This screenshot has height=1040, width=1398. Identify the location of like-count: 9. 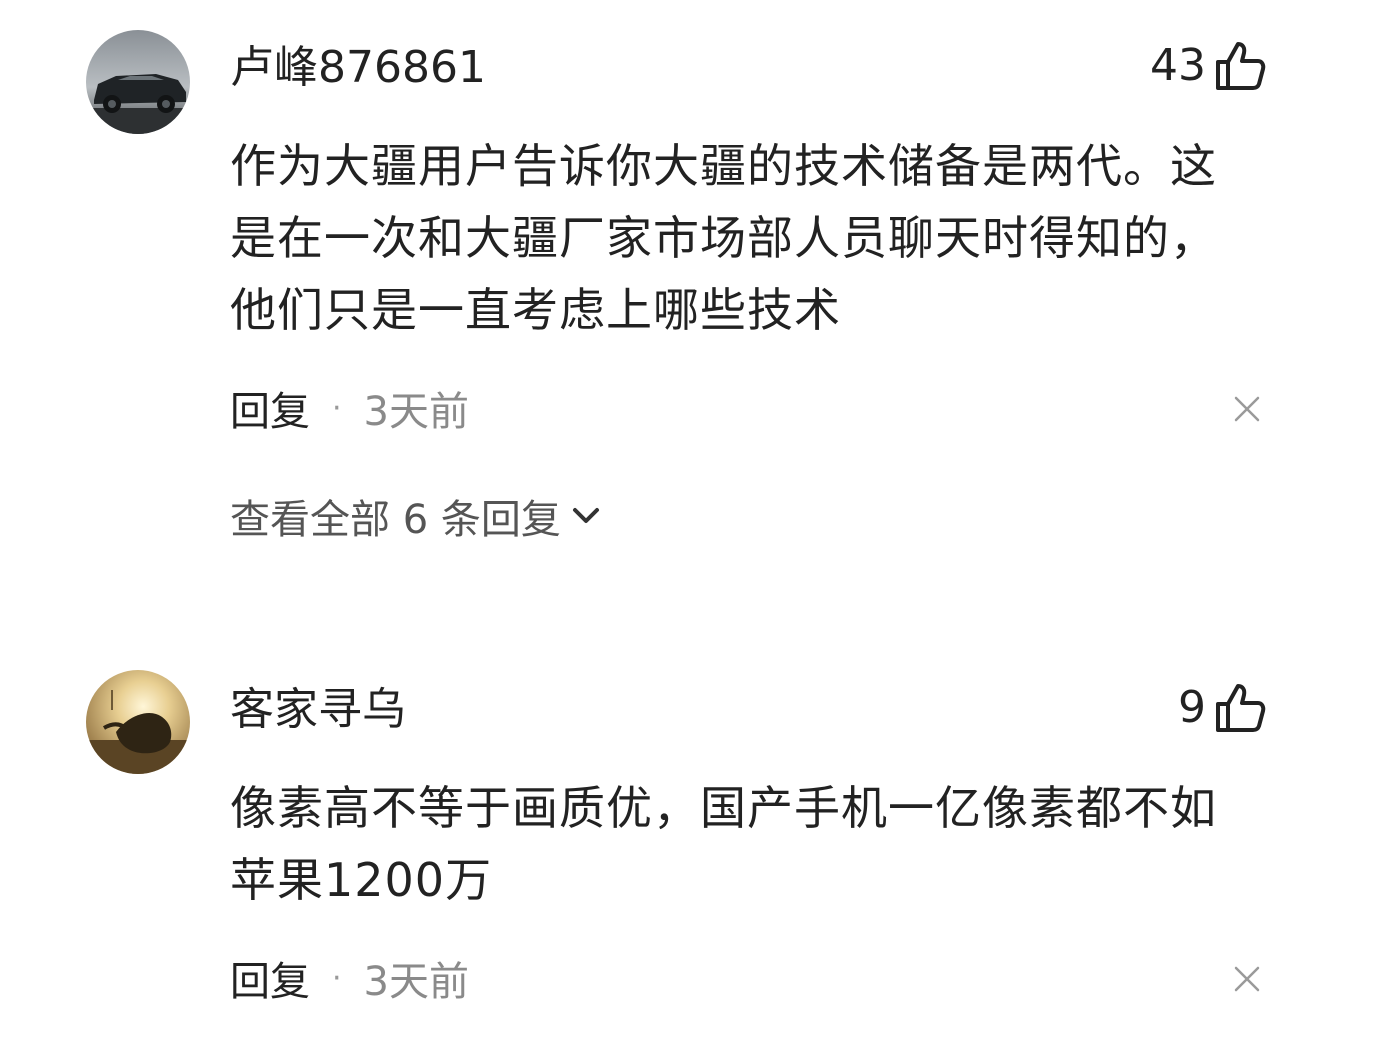
(1192, 707).